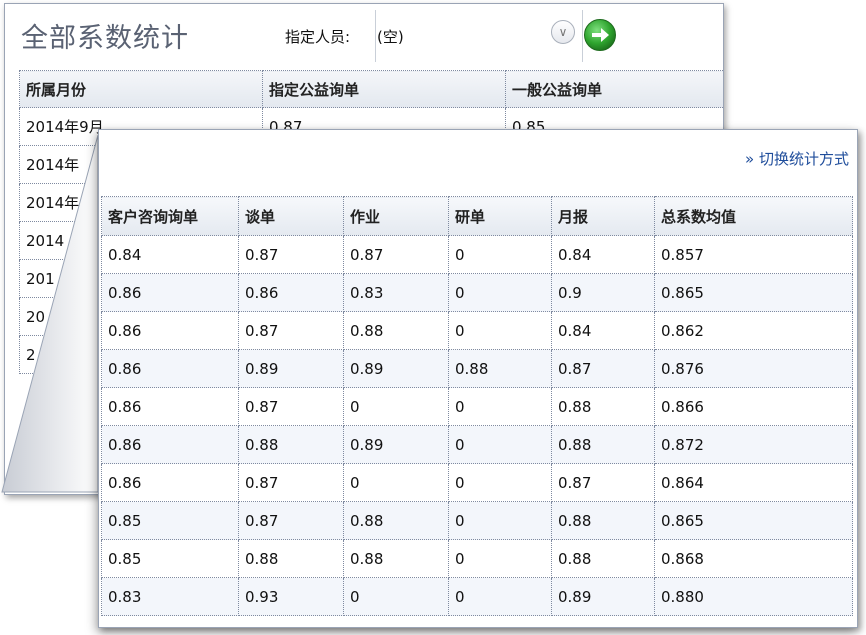  I want to click on table-row: 0.86 0.87 0 0 0.88 0.866, so click(477, 406).